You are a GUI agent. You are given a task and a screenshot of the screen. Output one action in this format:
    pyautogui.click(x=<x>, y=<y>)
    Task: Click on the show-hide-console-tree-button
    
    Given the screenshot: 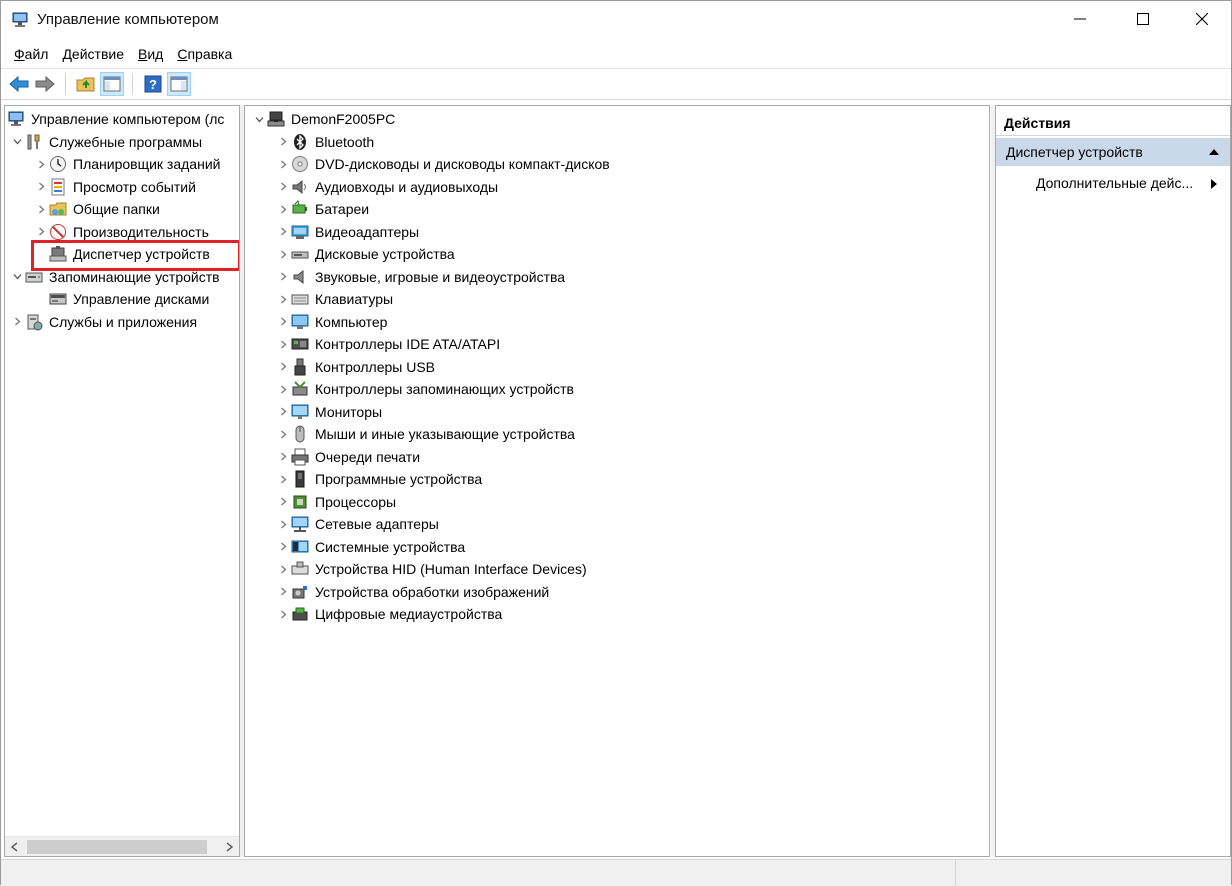 What is the action you would take?
    pyautogui.click(x=112, y=84)
    